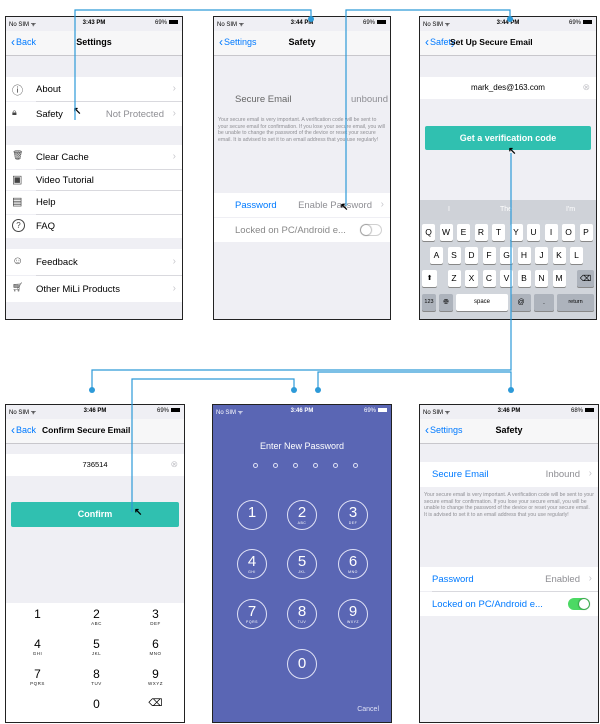  Describe the element at coordinates (213, 445) in the screenshot. I see `connector-confirm-to-screen5` at that location.